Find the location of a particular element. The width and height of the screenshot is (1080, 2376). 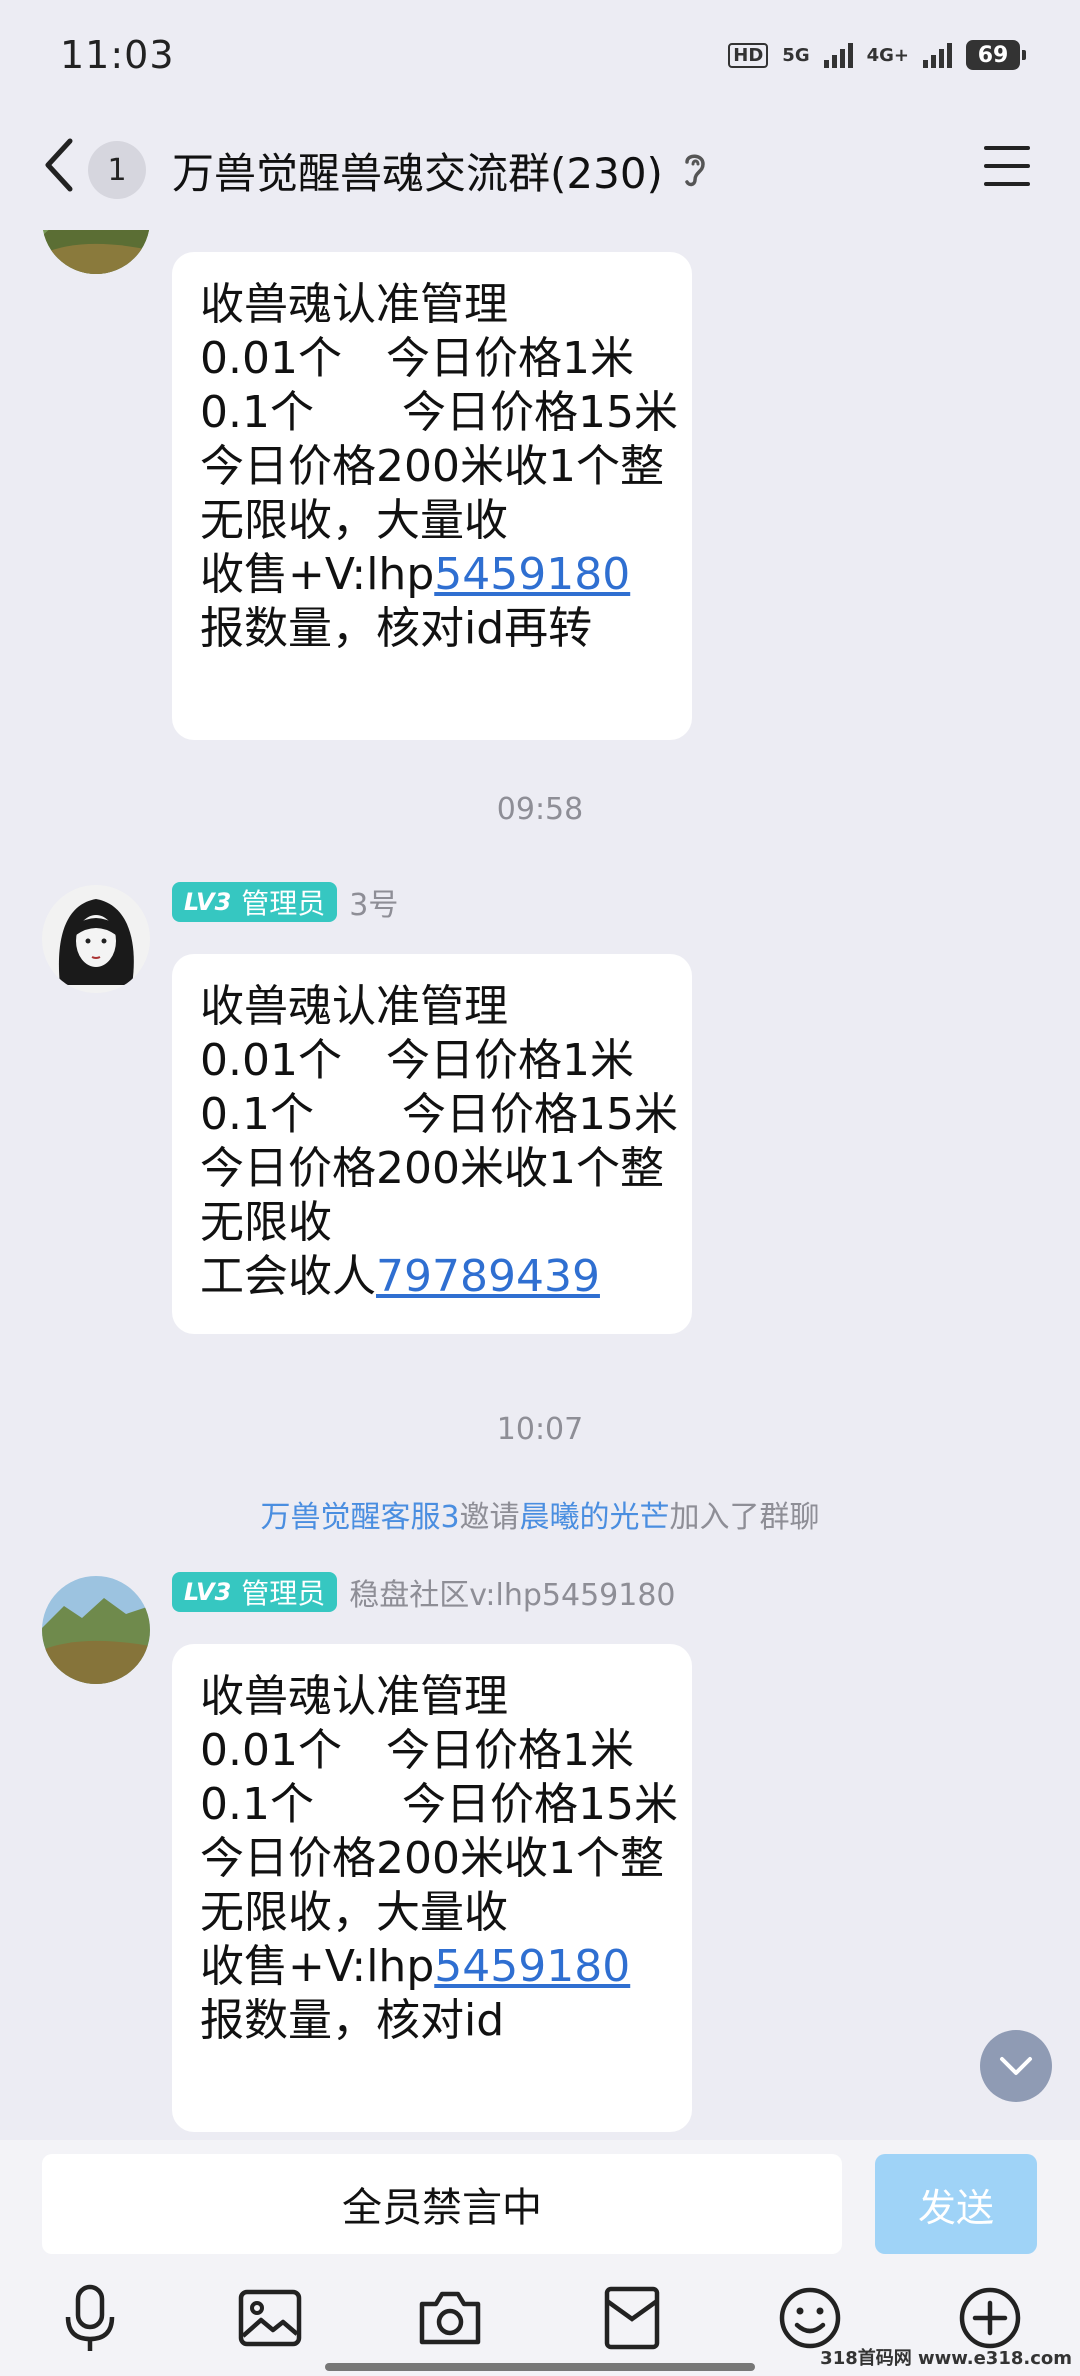

net-5g-label: 5G is located at coordinates (796, 55).